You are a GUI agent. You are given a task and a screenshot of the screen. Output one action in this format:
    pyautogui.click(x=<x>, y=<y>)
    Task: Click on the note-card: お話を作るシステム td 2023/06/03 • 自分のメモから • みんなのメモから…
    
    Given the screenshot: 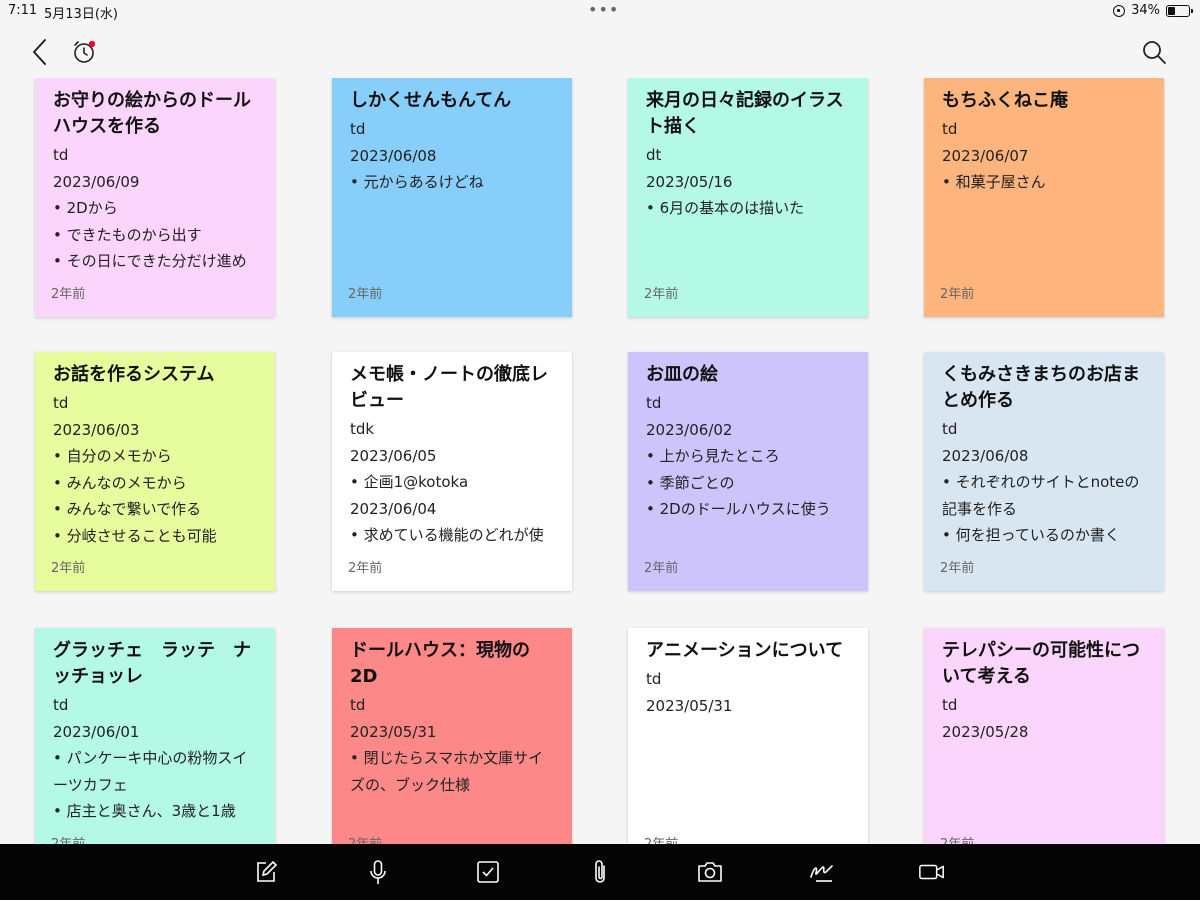 What is the action you would take?
    pyautogui.click(x=155, y=471)
    